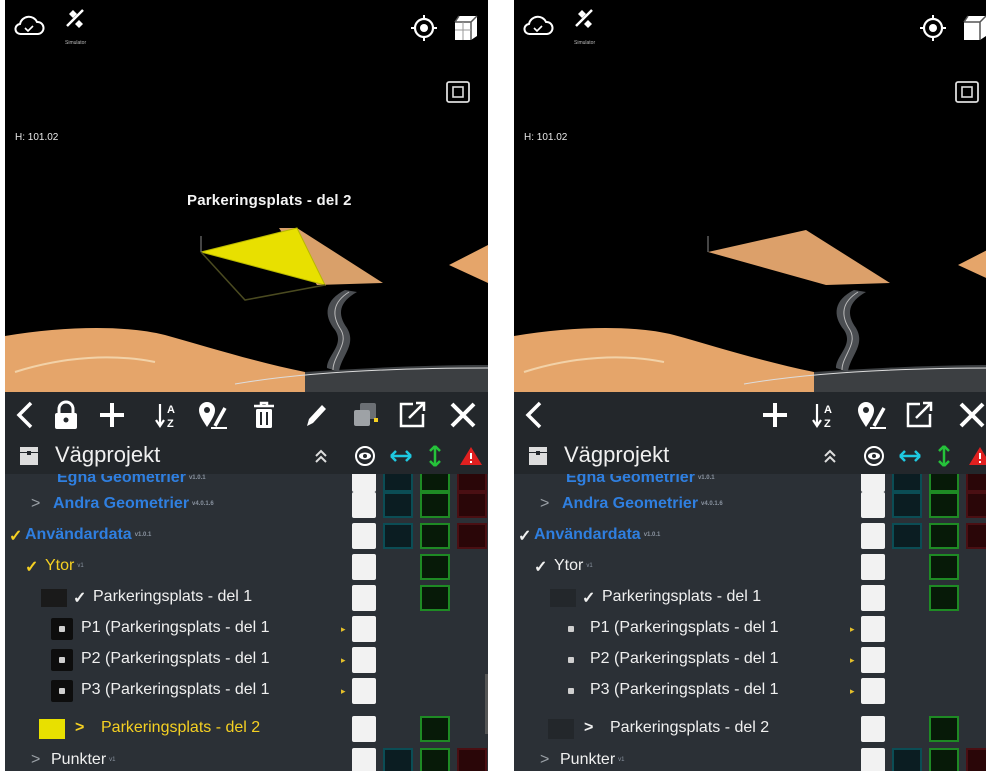 The image size is (986, 771). What do you see at coordinates (486, 704) in the screenshot?
I see `scrollbar` at bounding box center [486, 704].